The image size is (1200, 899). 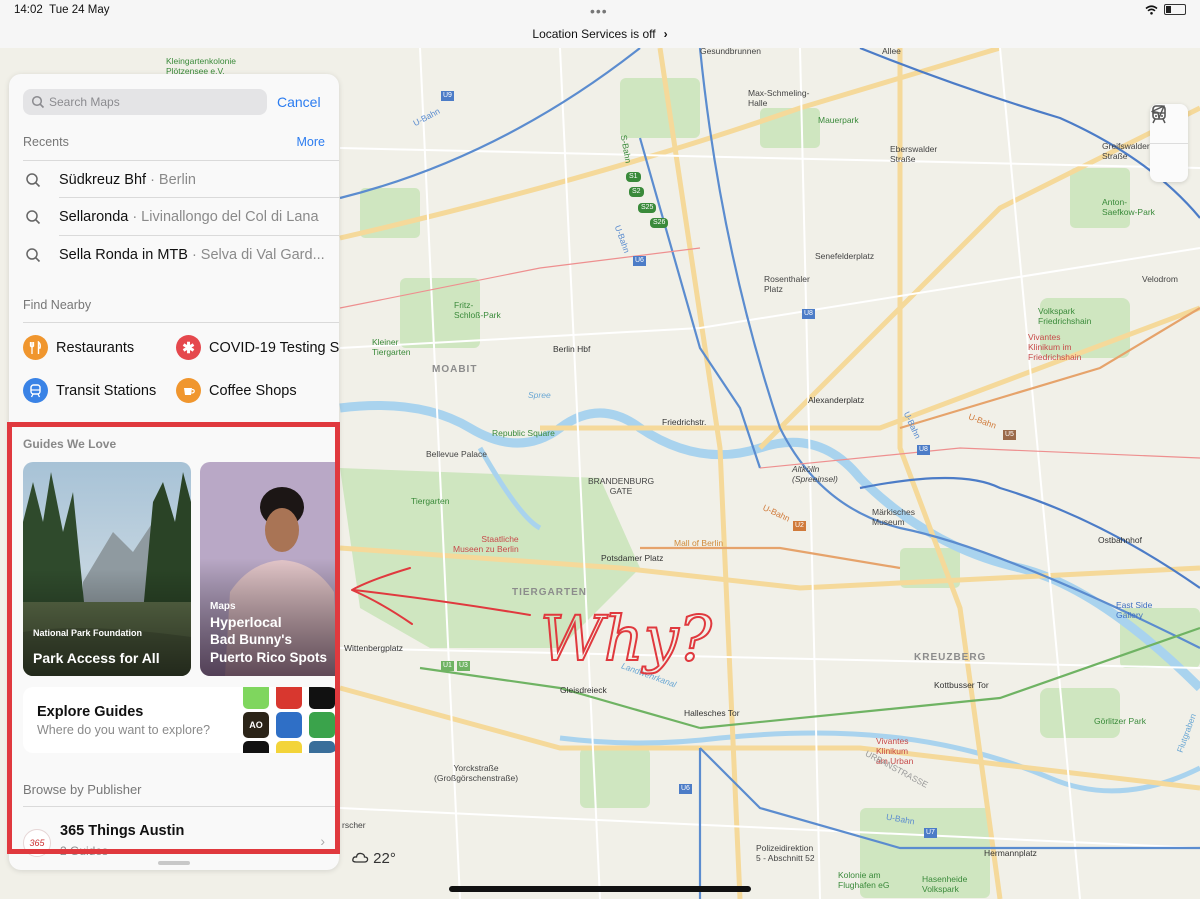 I want to click on status-icons, so click(x=1165, y=9).